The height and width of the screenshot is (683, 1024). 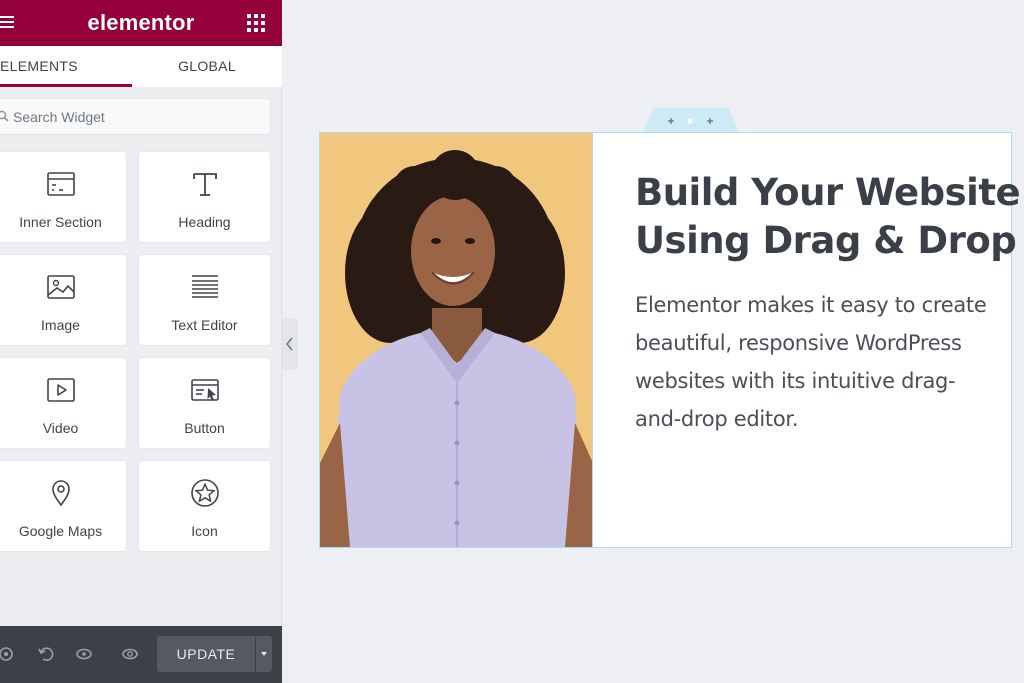 I want to click on widget-icon: Icon, so click(x=204, y=506).